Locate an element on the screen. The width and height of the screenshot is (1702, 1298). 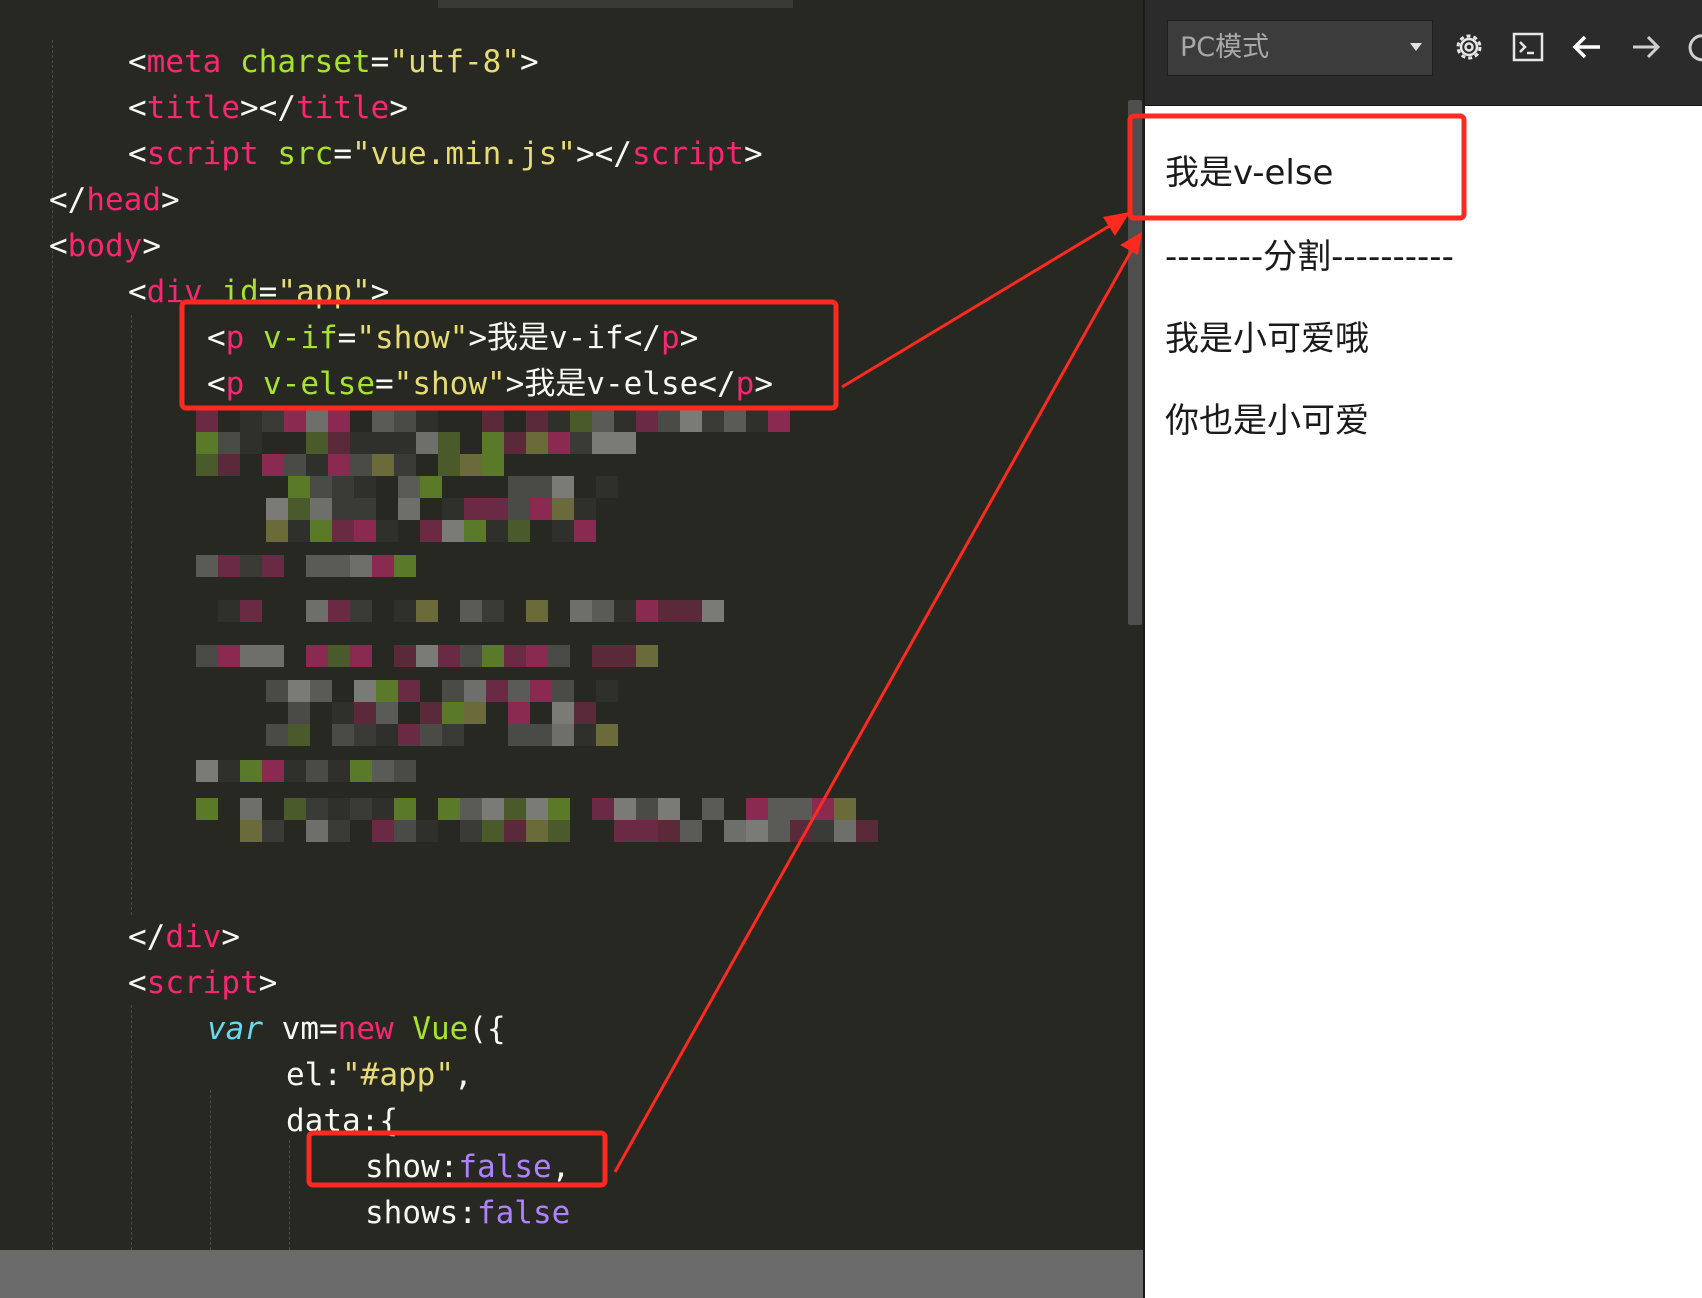
code-line: var vm=new Vue({ is located at coordinates (356, 1029).